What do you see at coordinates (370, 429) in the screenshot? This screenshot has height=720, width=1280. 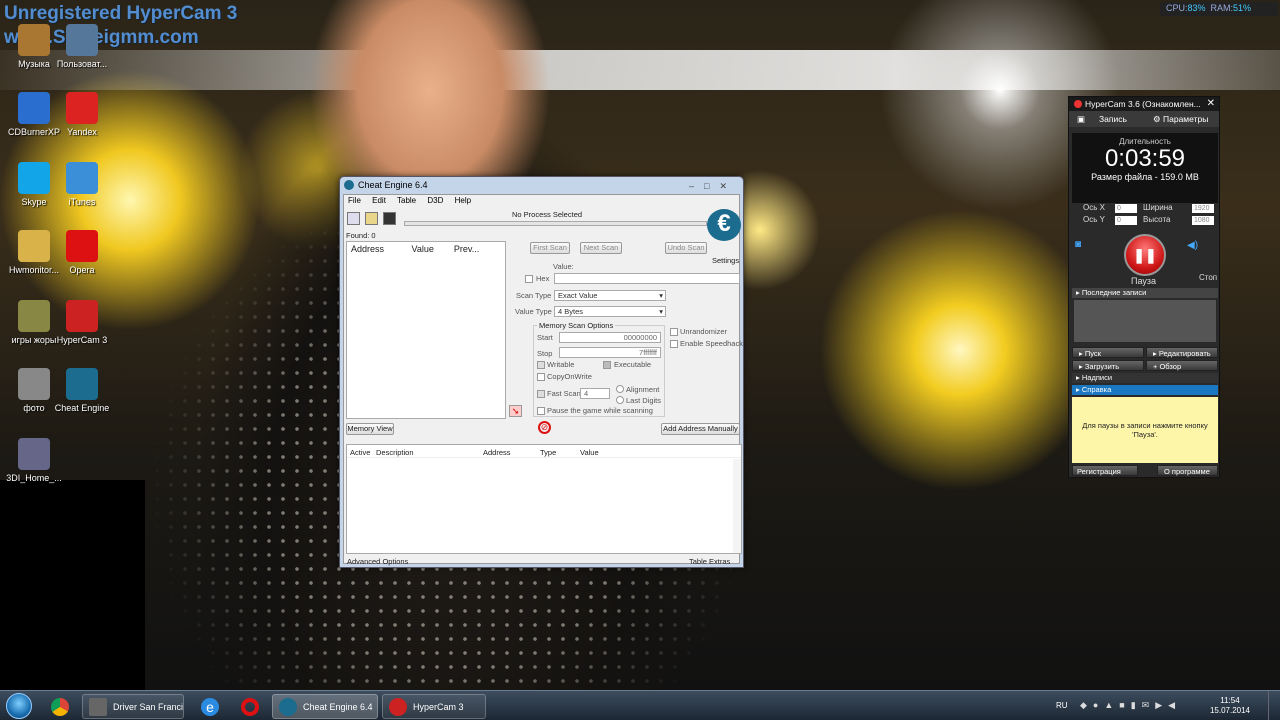 I see `memory-view-button: Memory View` at bounding box center [370, 429].